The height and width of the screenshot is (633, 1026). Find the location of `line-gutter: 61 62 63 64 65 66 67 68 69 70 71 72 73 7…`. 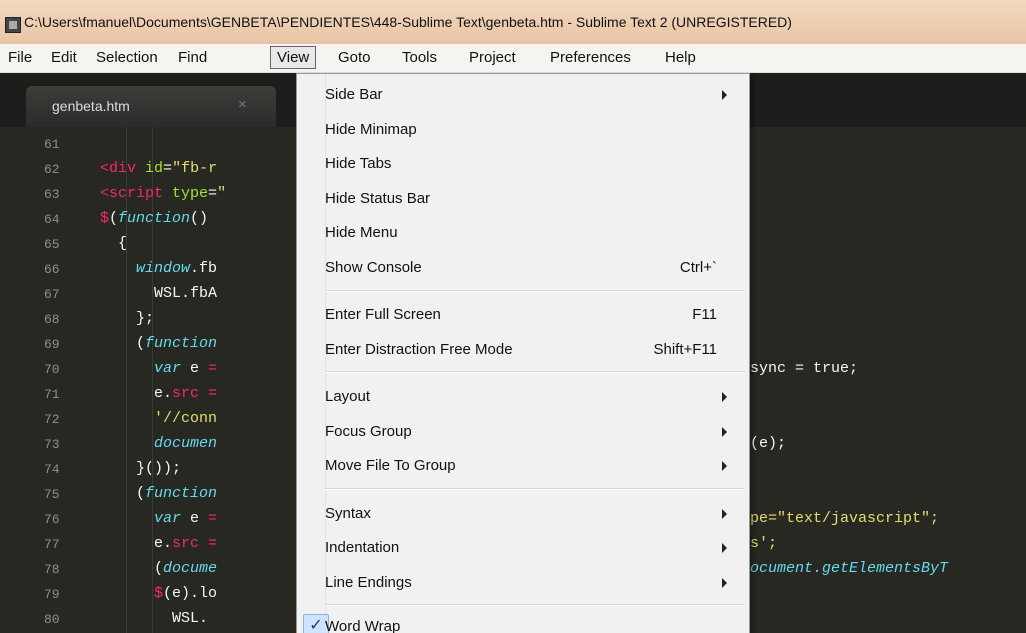

line-gutter: 61 62 63 64 65 66 67 68 69 70 71 72 73 7… is located at coordinates (40, 380).